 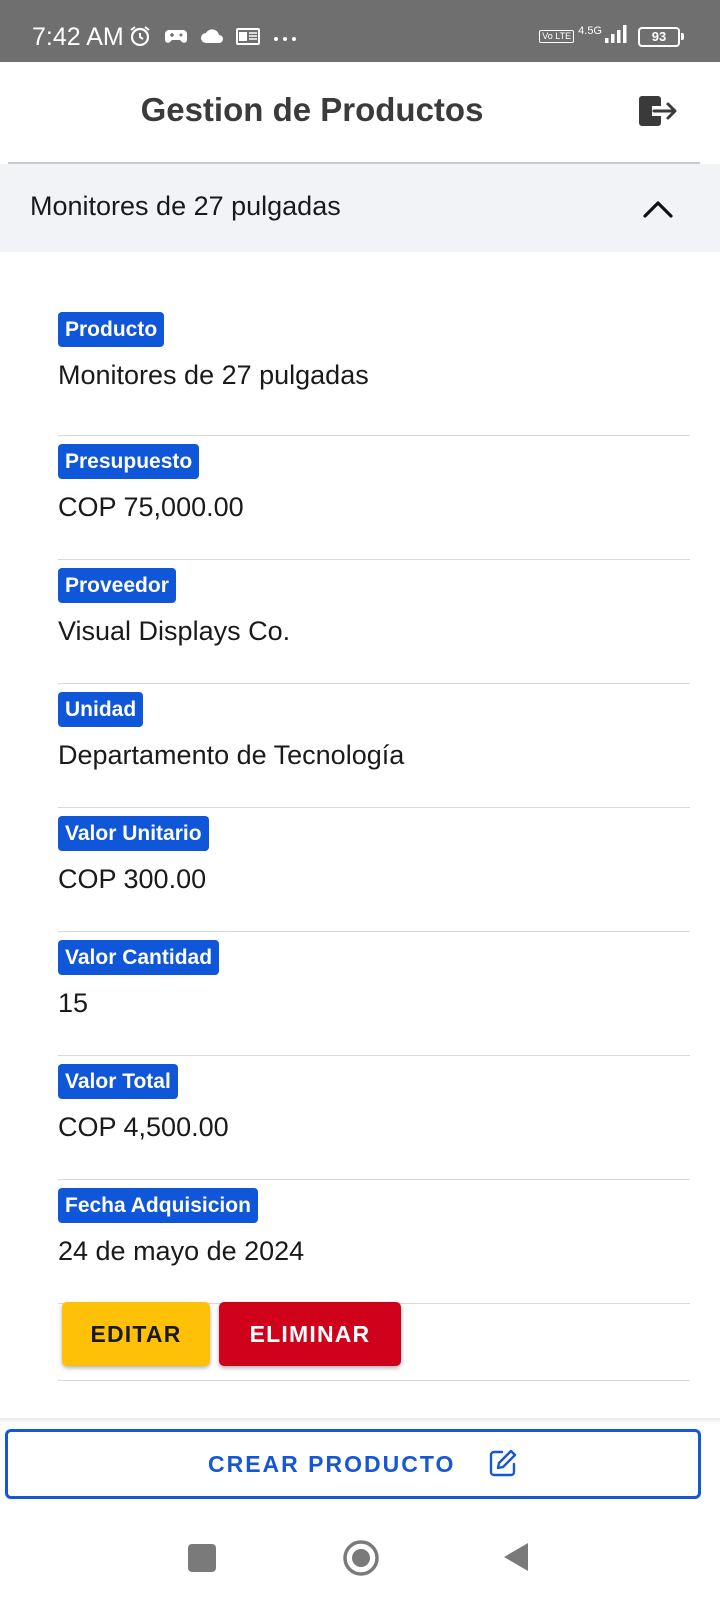 I want to click on field-value: COP 75,000.00, so click(x=151, y=507).